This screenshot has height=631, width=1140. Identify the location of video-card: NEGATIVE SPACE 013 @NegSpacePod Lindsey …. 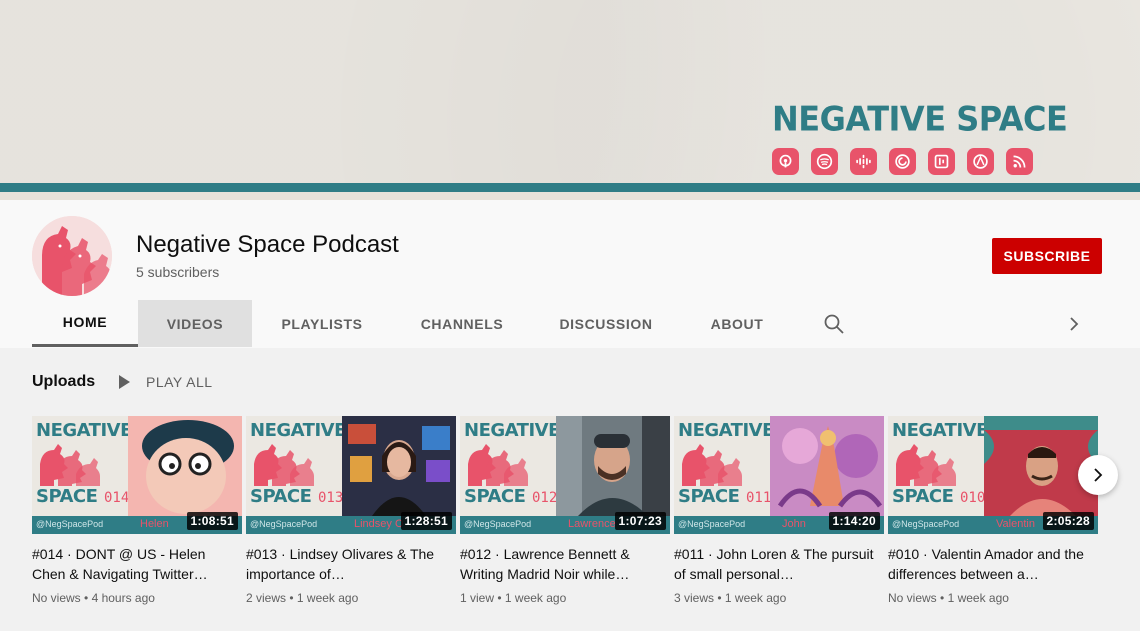
(351, 510).